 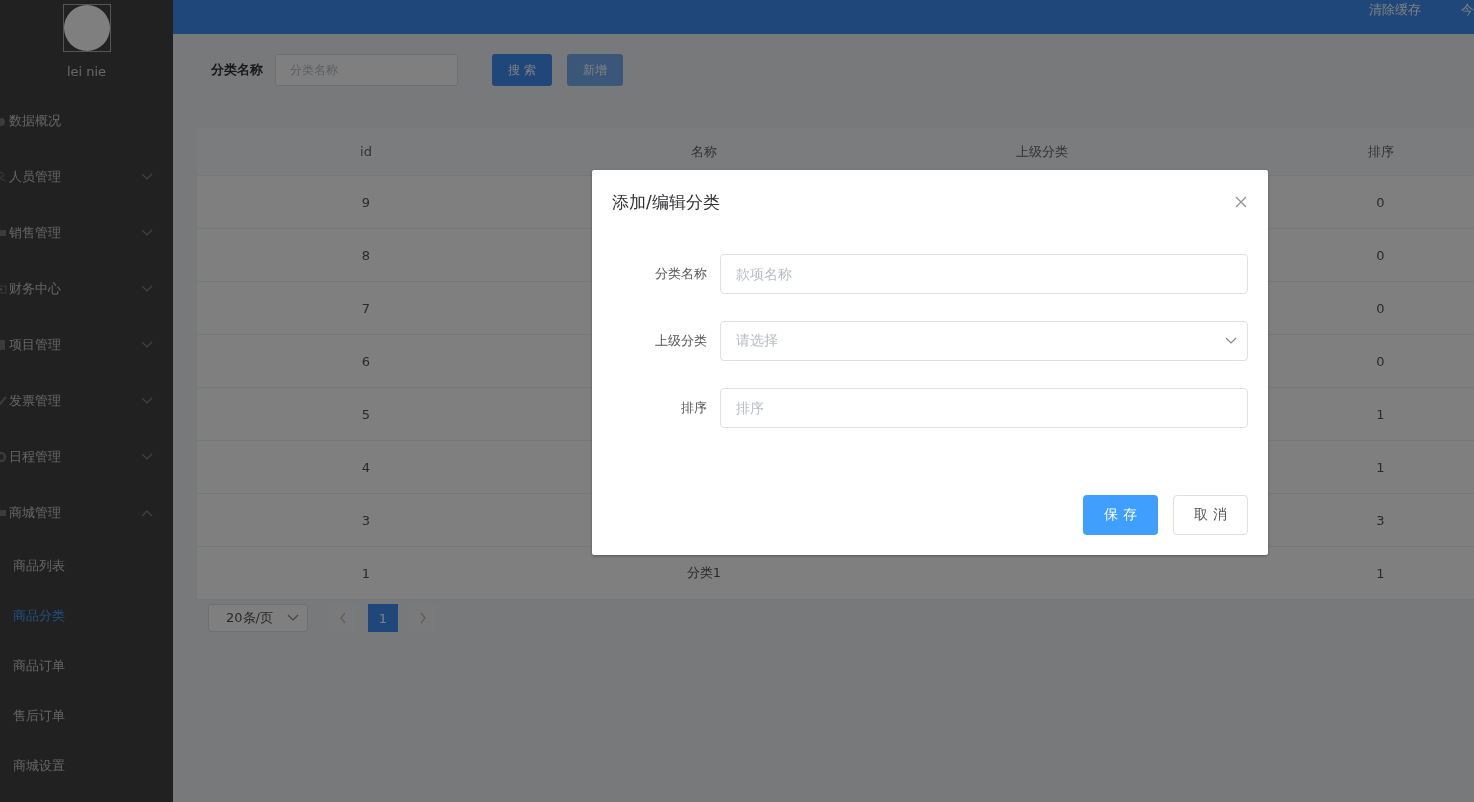 I want to click on menu-item: 销售管理, so click(x=86, y=233).